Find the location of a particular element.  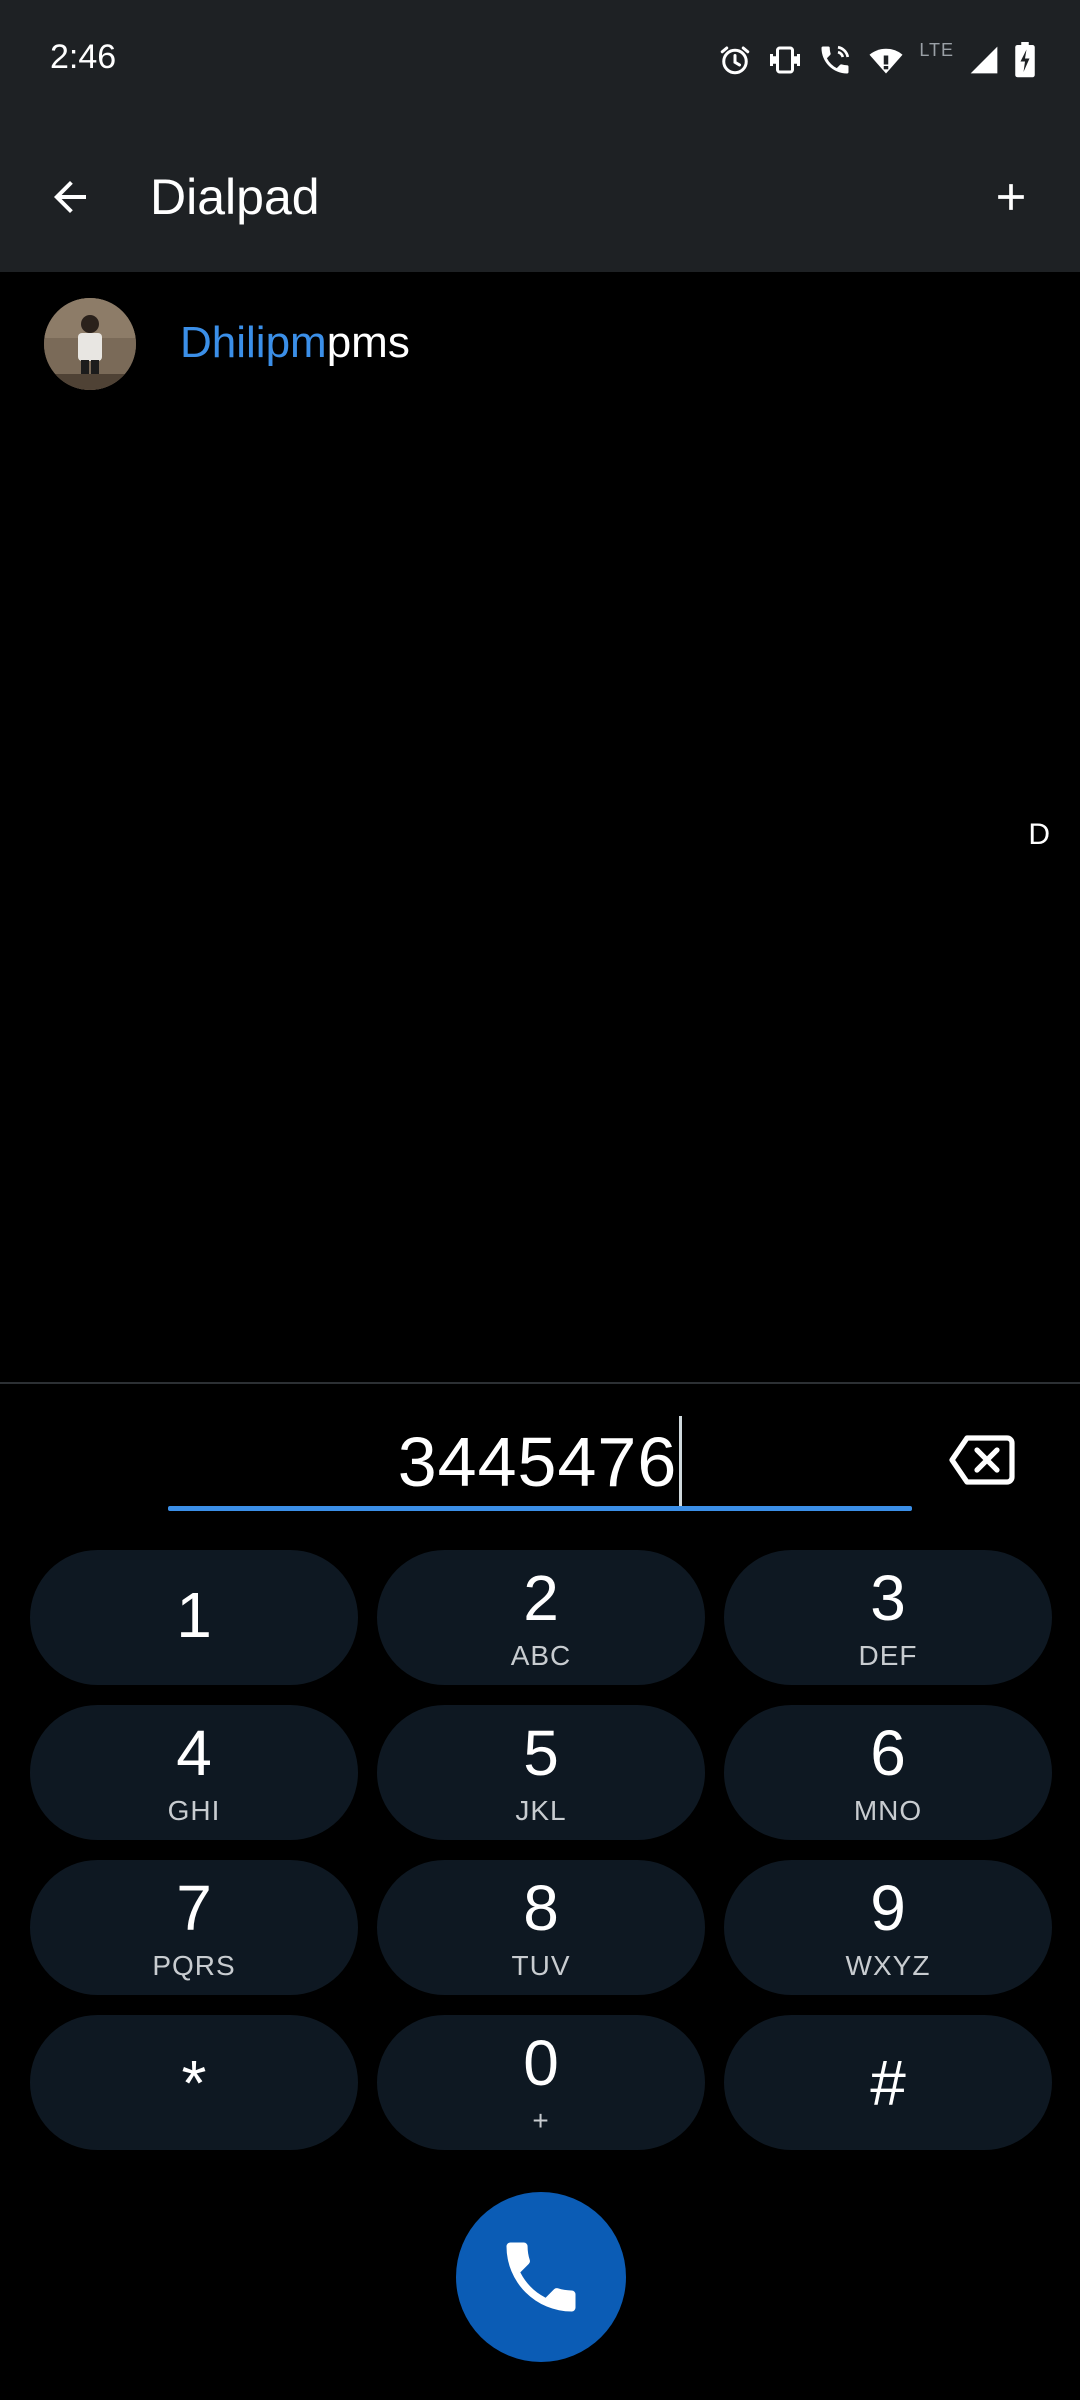

alarm-icon is located at coordinates (735, 60).